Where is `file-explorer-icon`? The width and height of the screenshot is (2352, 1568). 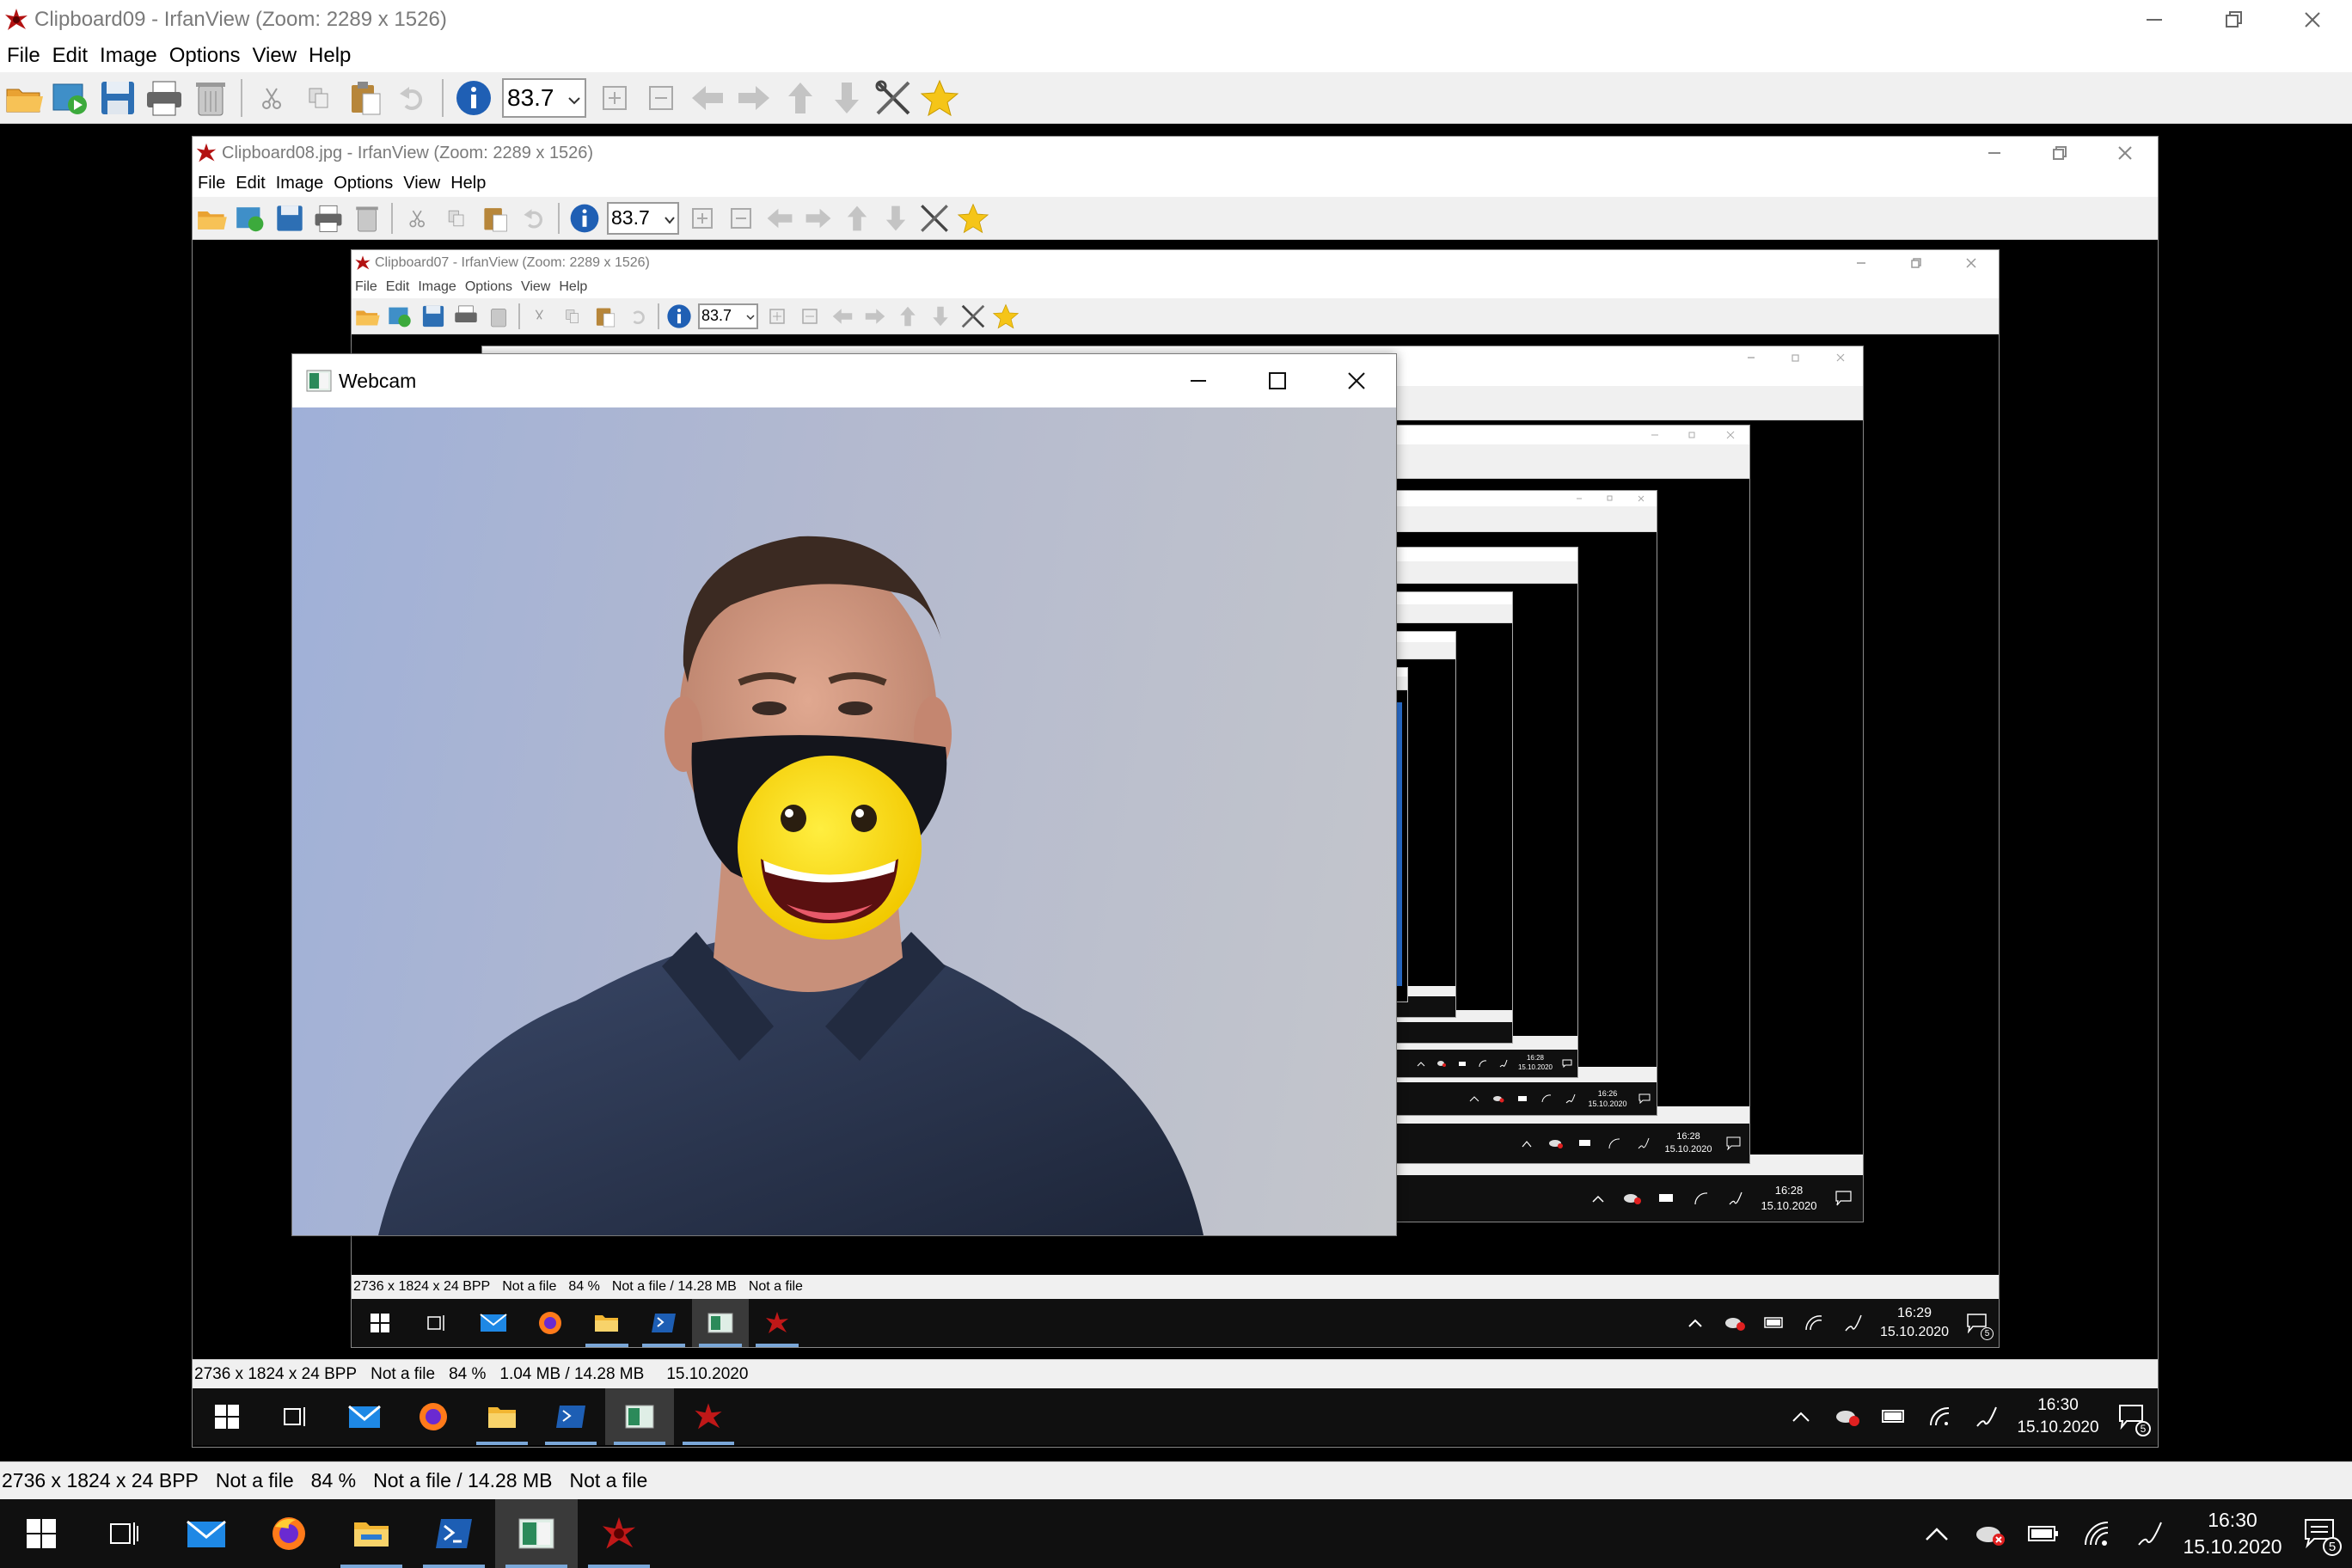
file-explorer-icon is located at coordinates (607, 1323).